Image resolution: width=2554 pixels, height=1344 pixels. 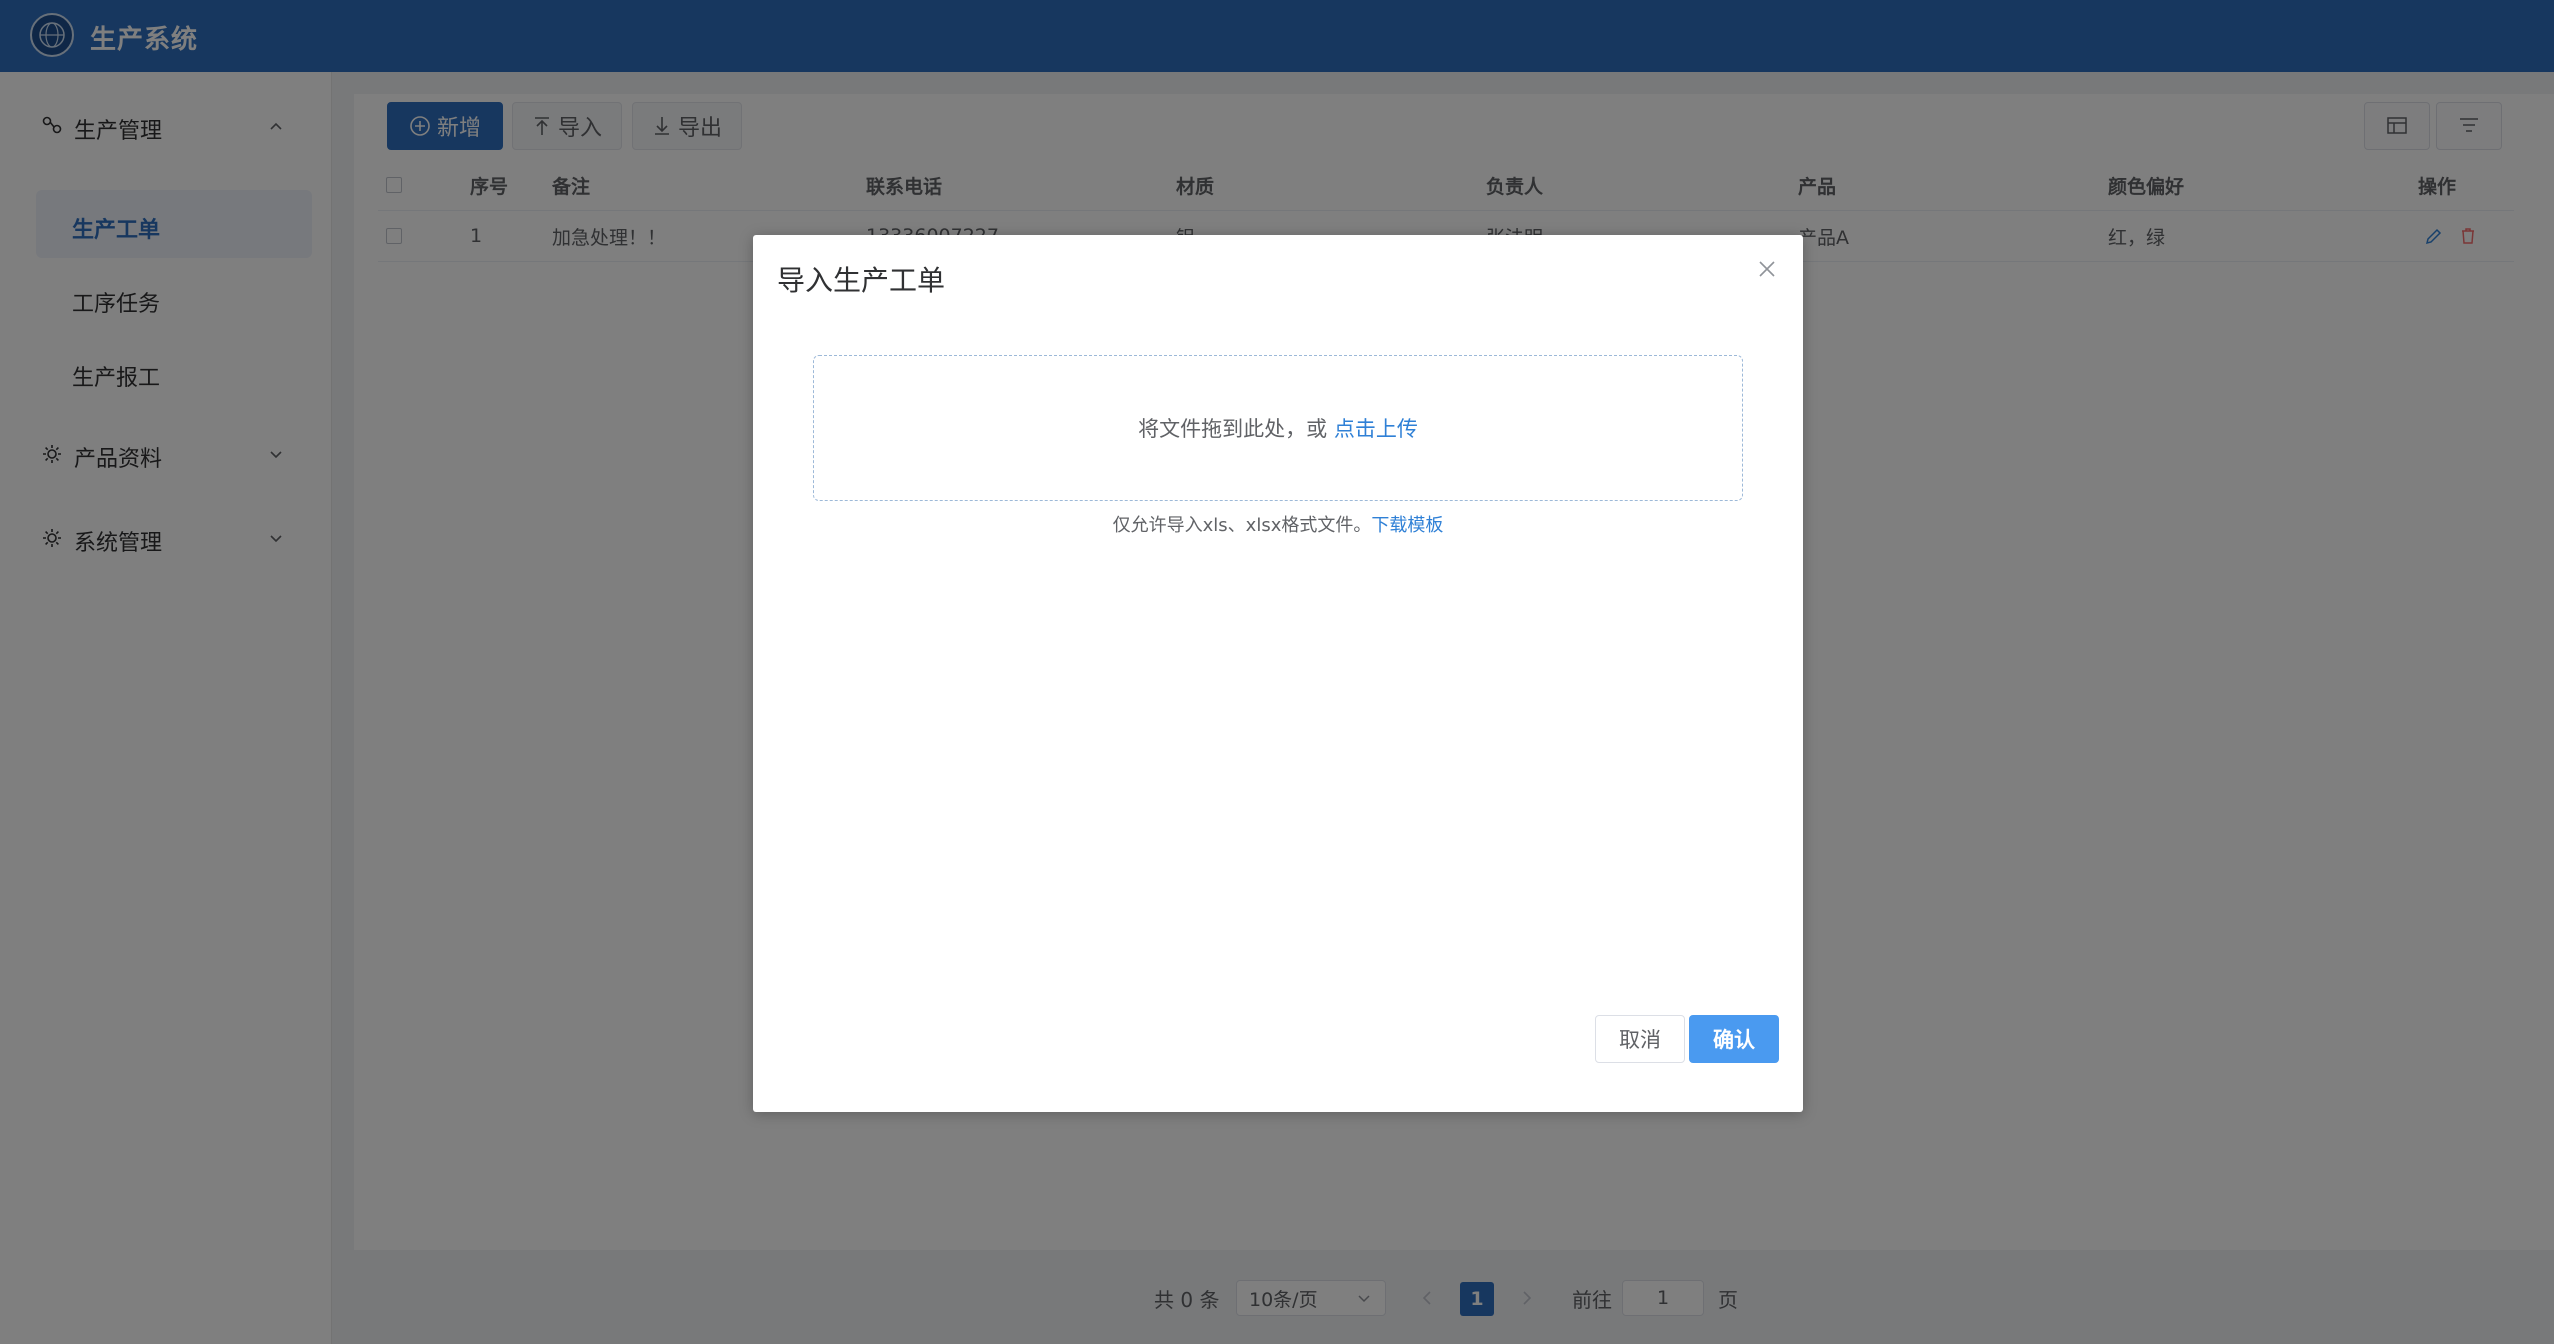 What do you see at coordinates (1640, 1039) in the screenshot?
I see `cancel-button: 取消` at bounding box center [1640, 1039].